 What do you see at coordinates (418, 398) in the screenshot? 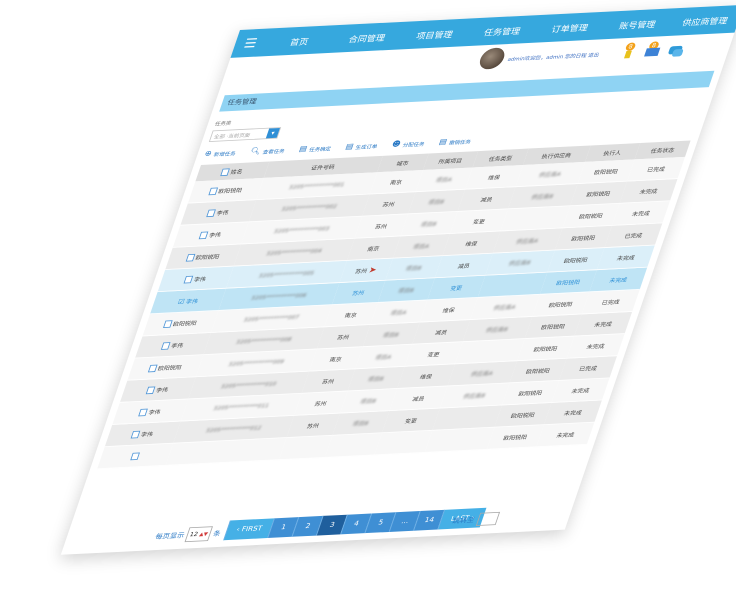
I see `cell-task-type: 减员` at bounding box center [418, 398].